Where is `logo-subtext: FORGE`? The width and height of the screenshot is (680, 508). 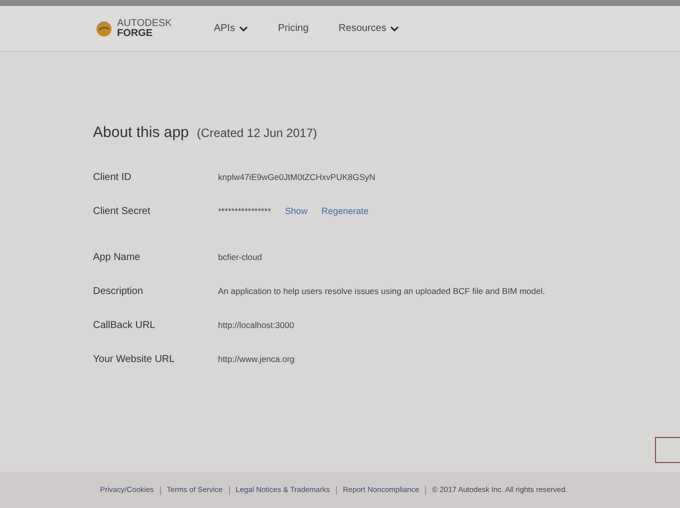
logo-subtext: FORGE is located at coordinates (135, 33).